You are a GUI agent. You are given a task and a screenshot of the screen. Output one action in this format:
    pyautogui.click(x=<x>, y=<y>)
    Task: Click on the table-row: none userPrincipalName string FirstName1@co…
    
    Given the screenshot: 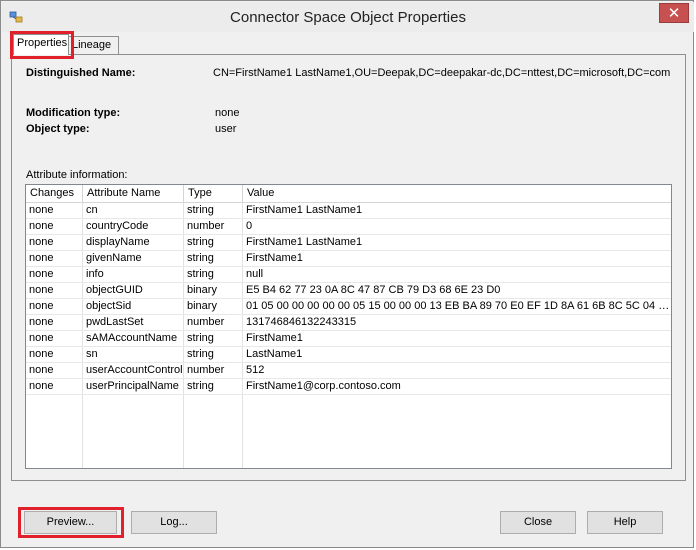 What is the action you would take?
    pyautogui.click(x=348, y=387)
    